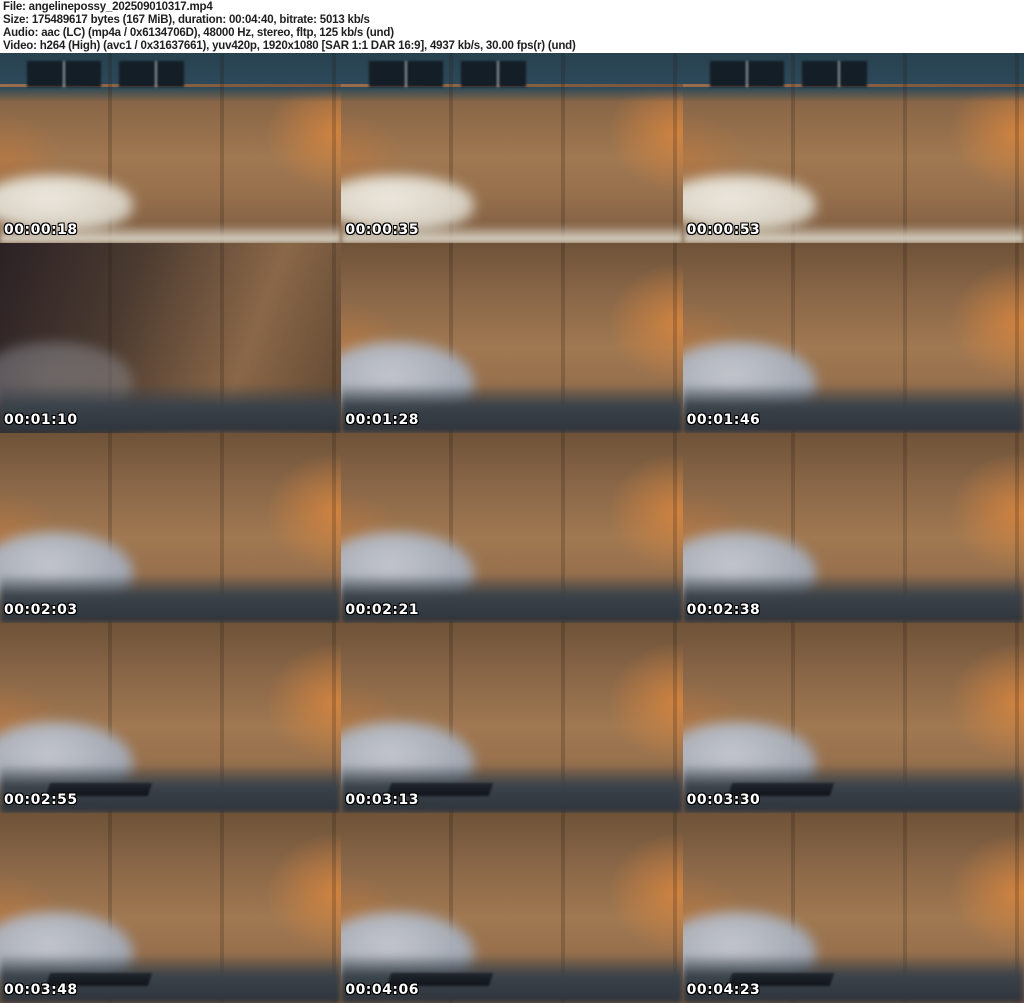 The height and width of the screenshot is (1003, 1024). What do you see at coordinates (41, 990) in the screenshot?
I see `timestamp-overlay: 00:03:48` at bounding box center [41, 990].